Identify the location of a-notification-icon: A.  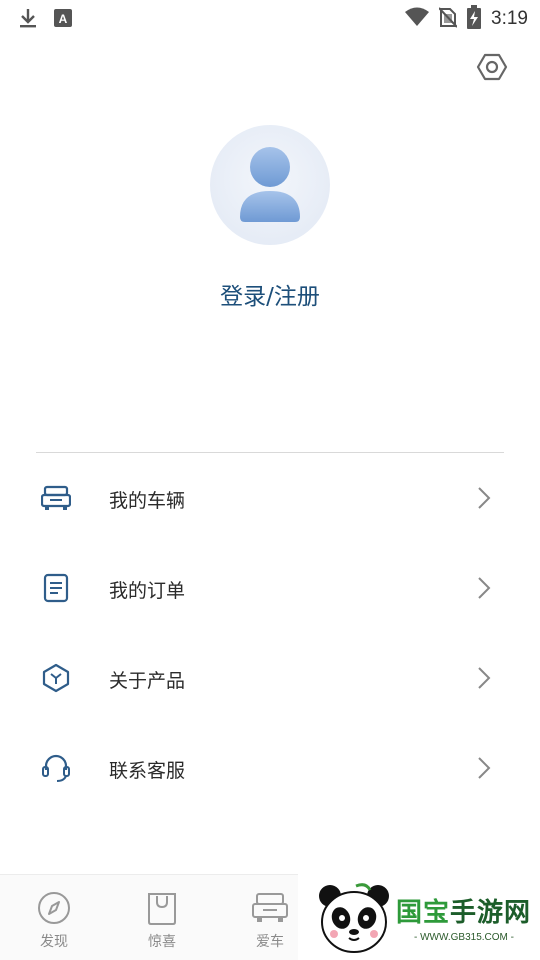
(63, 20).